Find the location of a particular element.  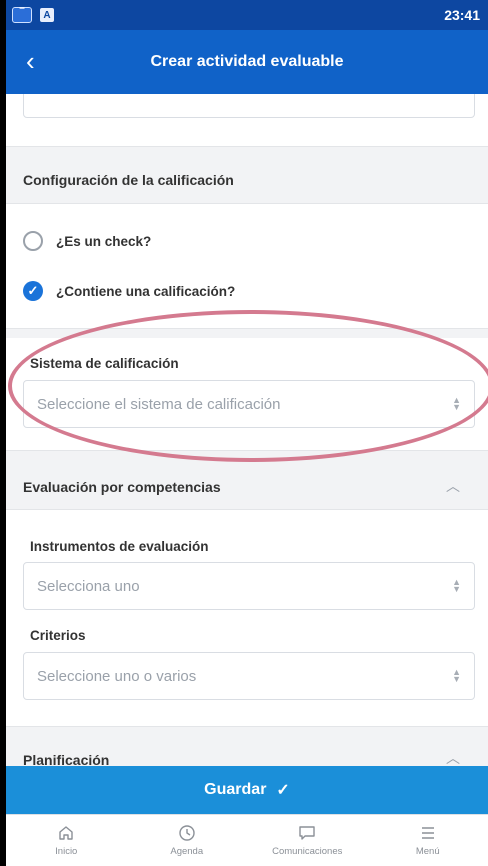

planning-section-title: Planificación is located at coordinates (66, 759).